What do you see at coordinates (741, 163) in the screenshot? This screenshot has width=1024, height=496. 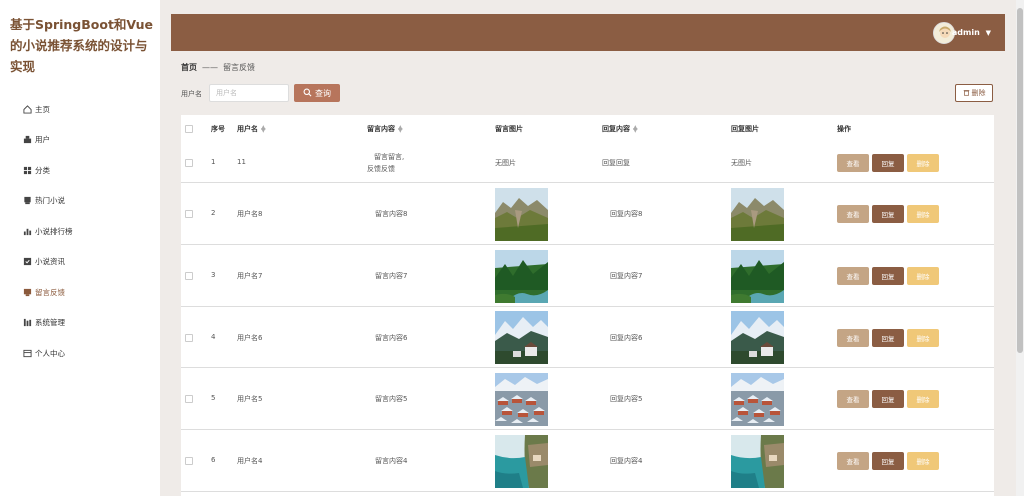 I see `row-no-reply-image: 无图片` at bounding box center [741, 163].